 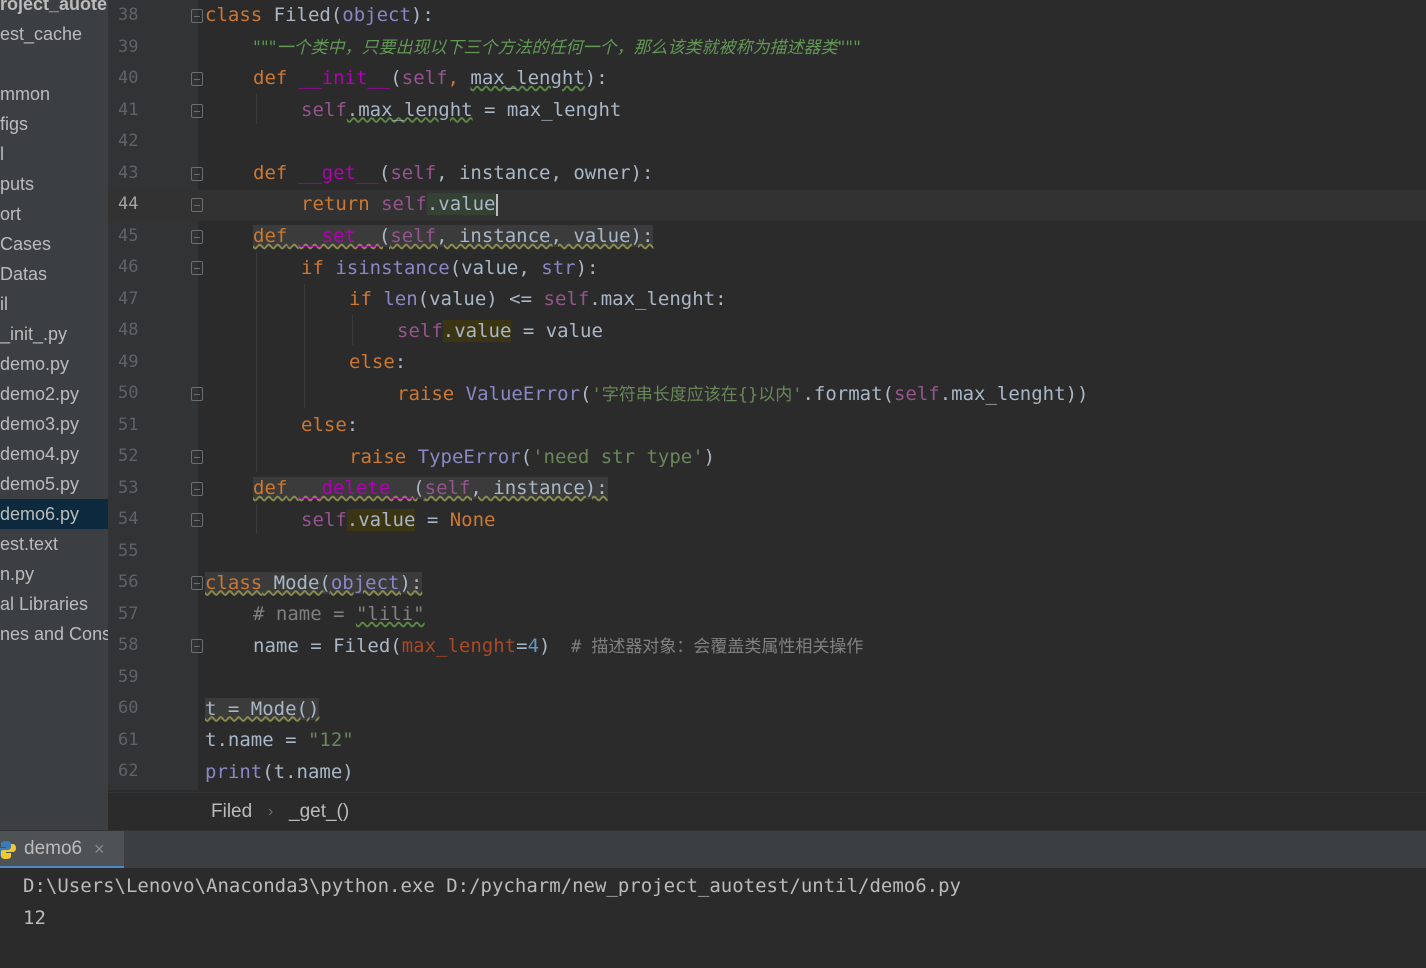 I want to click on code-line-57: # name = "lili", so click(x=339, y=615).